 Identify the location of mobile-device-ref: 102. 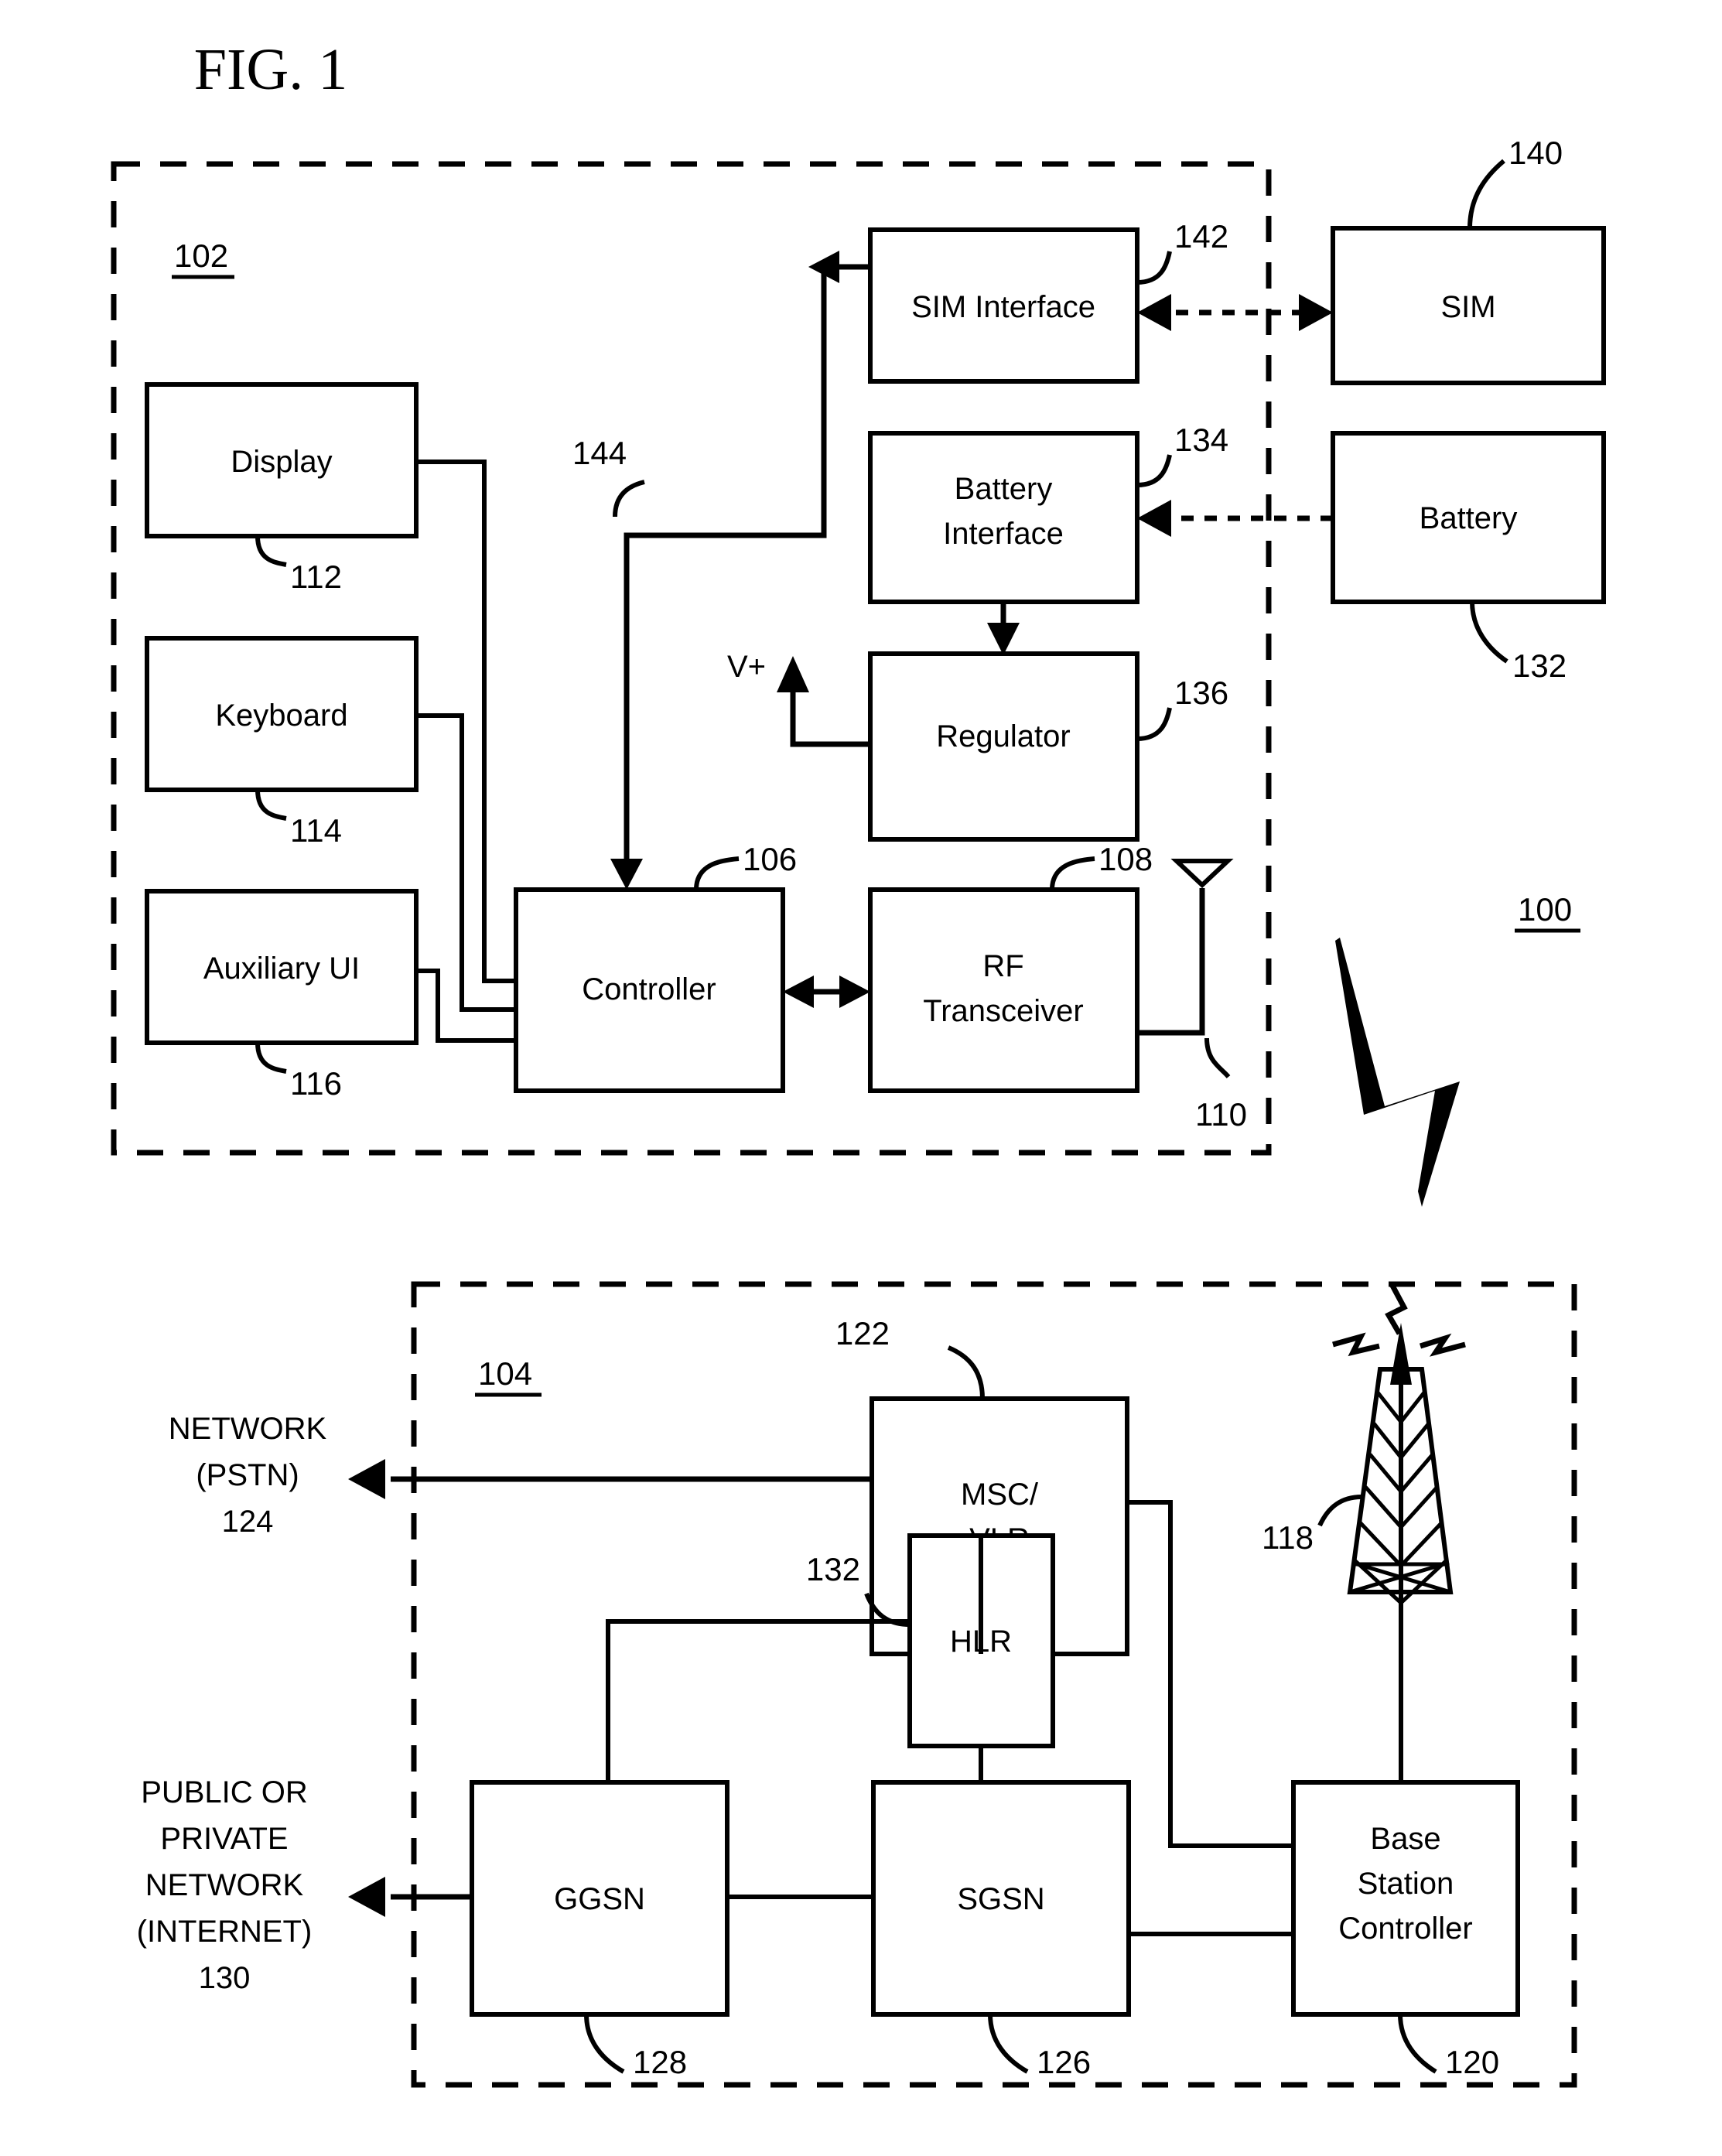
(203, 258).